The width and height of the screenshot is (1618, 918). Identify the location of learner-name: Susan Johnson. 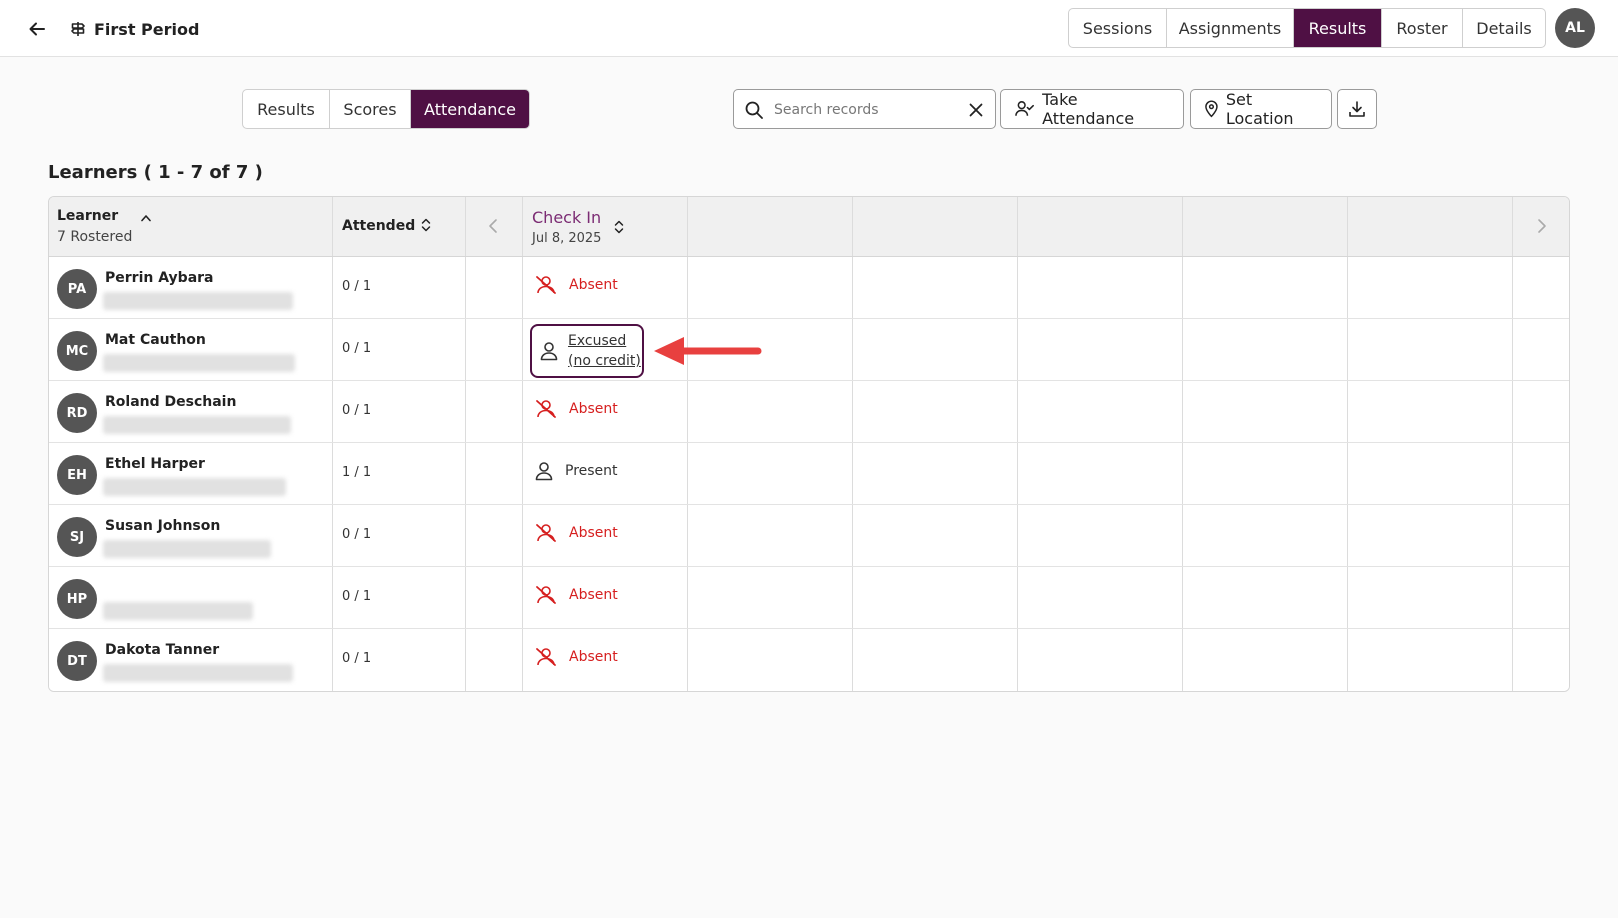
(162, 526).